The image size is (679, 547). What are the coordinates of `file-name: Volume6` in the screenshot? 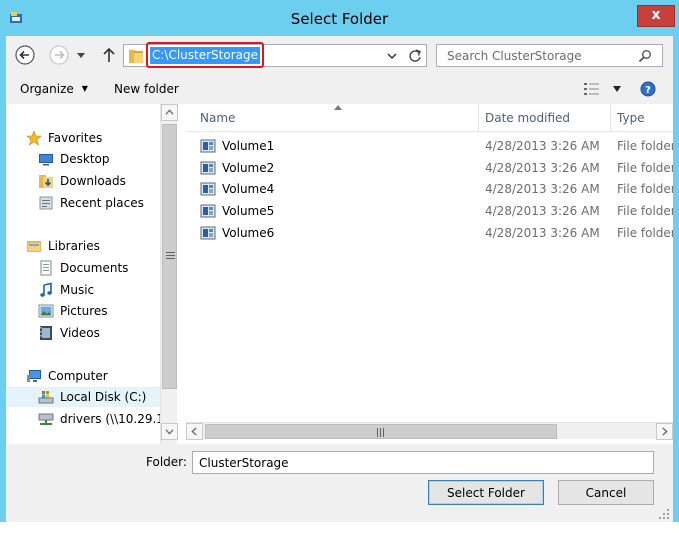 It's located at (248, 233).